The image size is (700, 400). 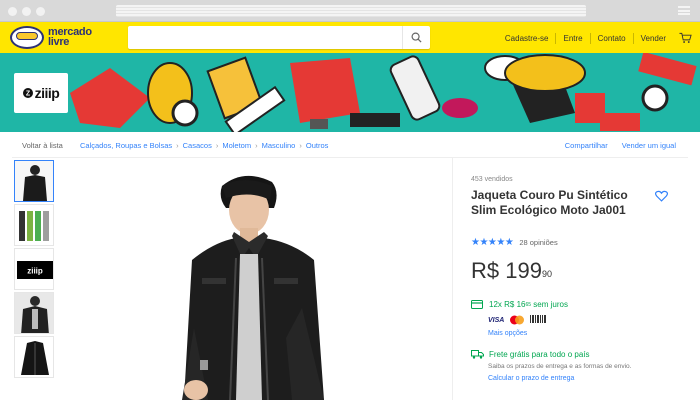 What do you see at coordinates (614, 145) in the screenshot?
I see `breadcrumb-actions: Compartilhar Vender um igual` at bounding box center [614, 145].